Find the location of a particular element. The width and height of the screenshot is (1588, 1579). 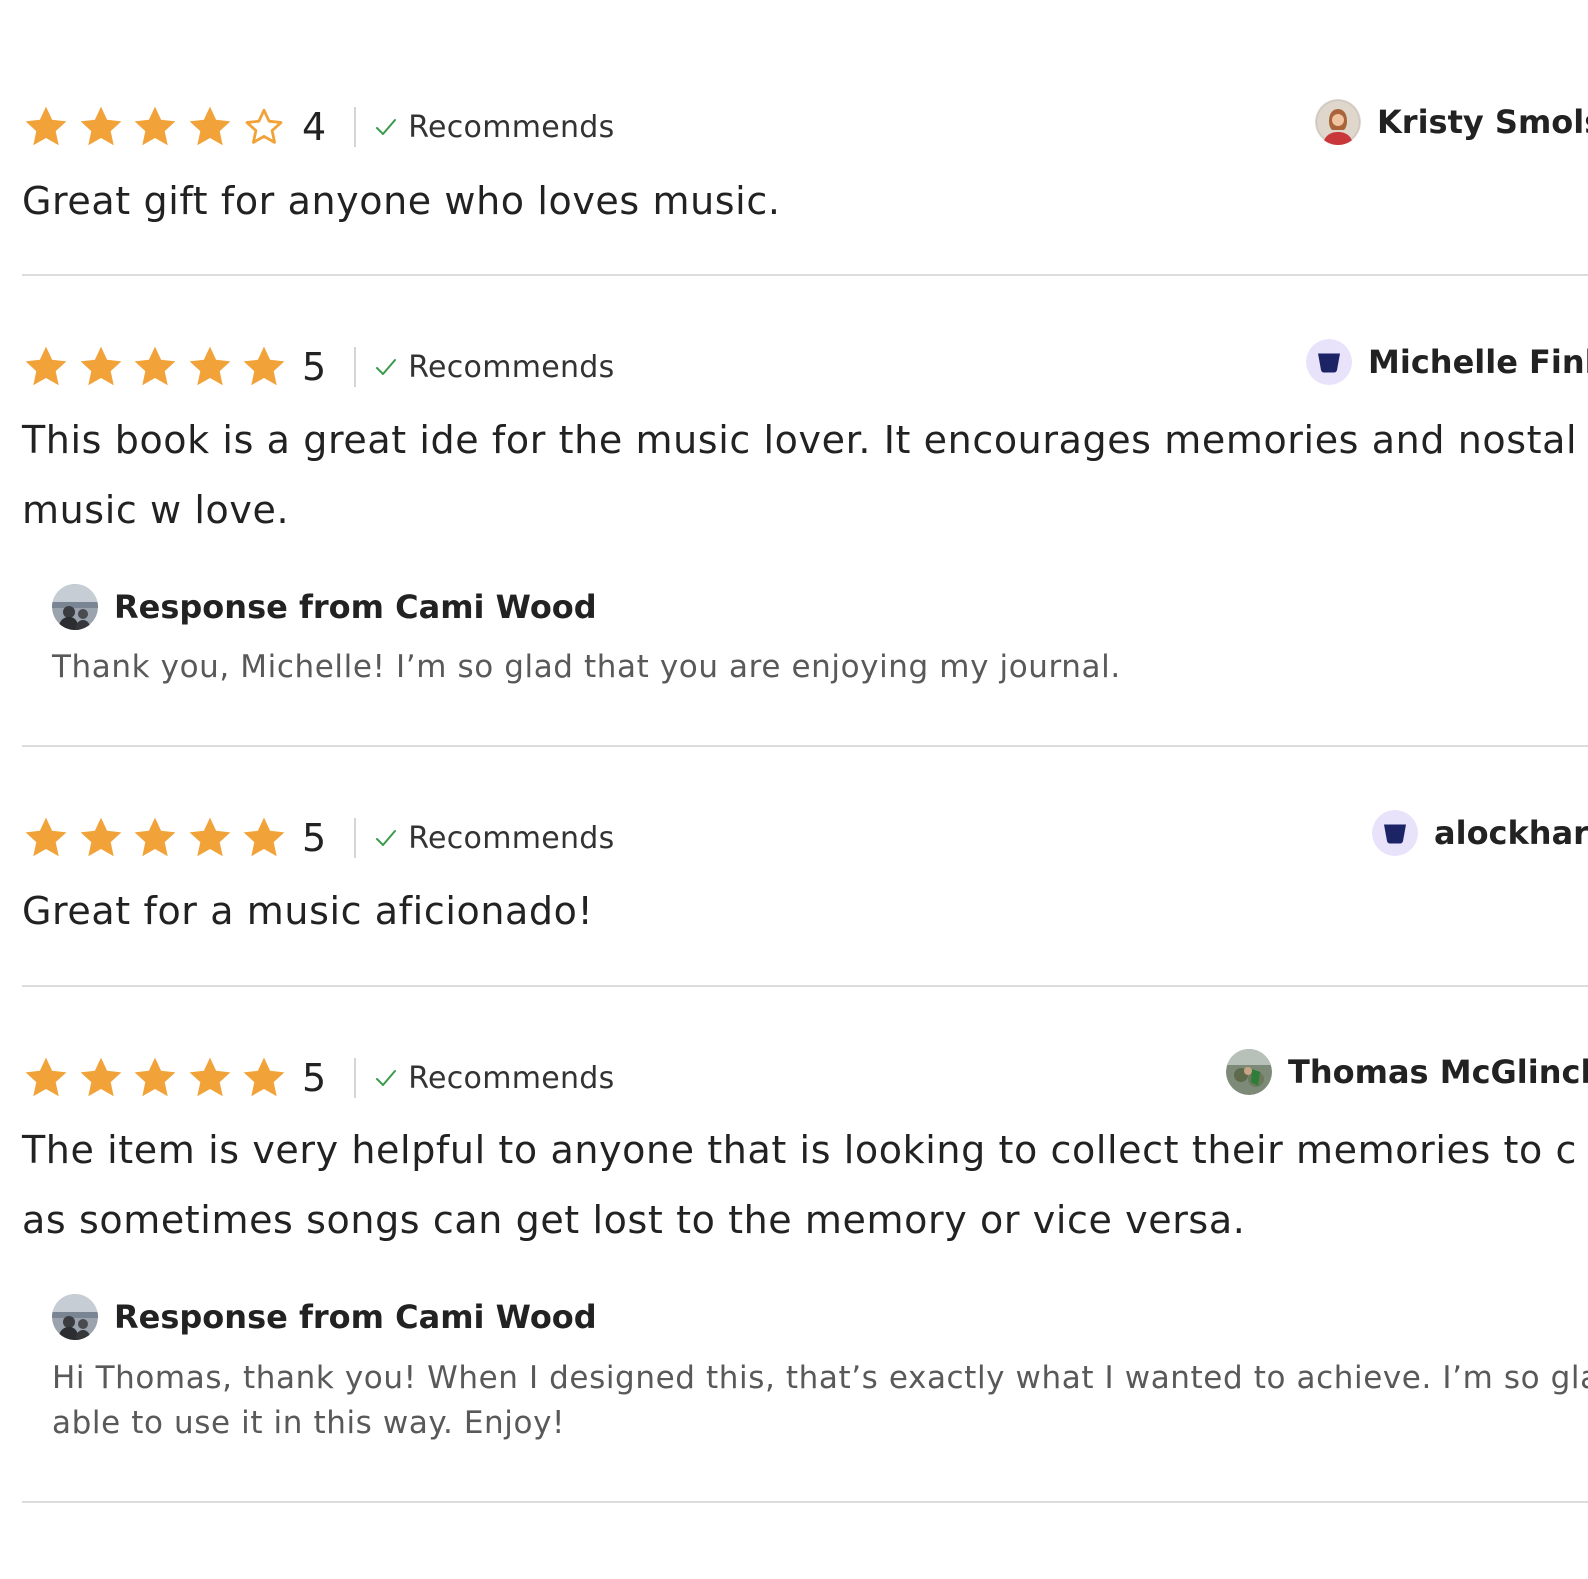

star-empty-icon is located at coordinates (264, 127).